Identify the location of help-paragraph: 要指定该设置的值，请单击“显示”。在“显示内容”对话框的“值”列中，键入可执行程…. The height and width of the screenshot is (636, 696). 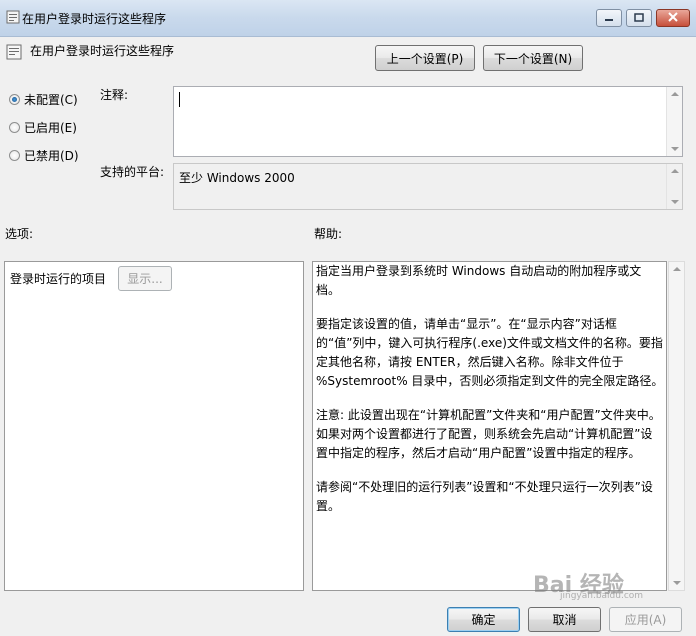
(490, 352).